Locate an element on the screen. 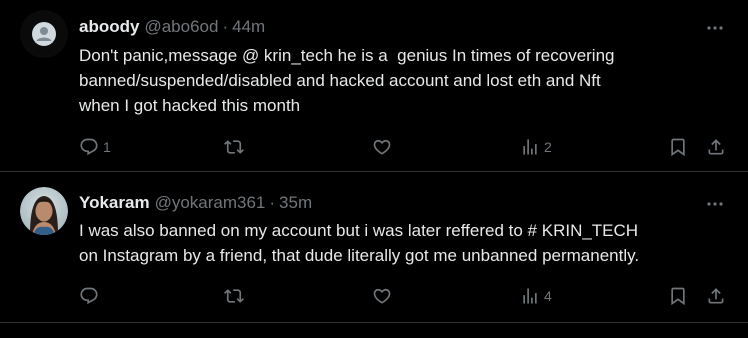  views-count: 2 is located at coordinates (548, 147).